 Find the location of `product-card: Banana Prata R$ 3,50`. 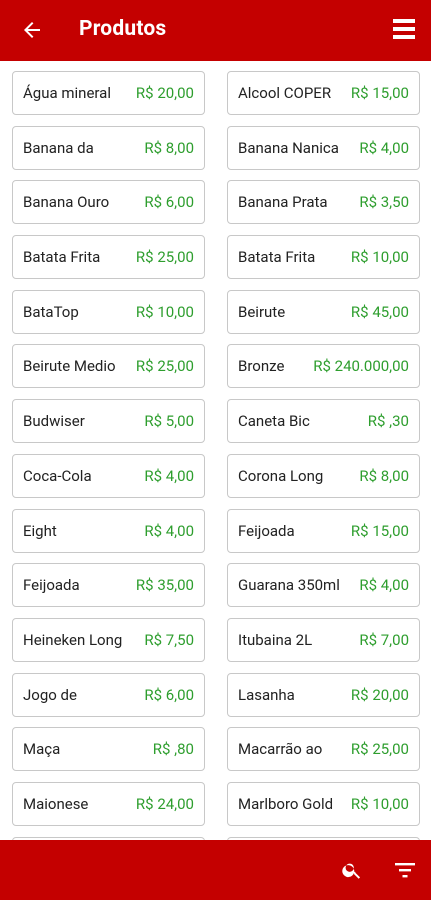

product-card: Banana Prata R$ 3,50 is located at coordinates (323, 202).